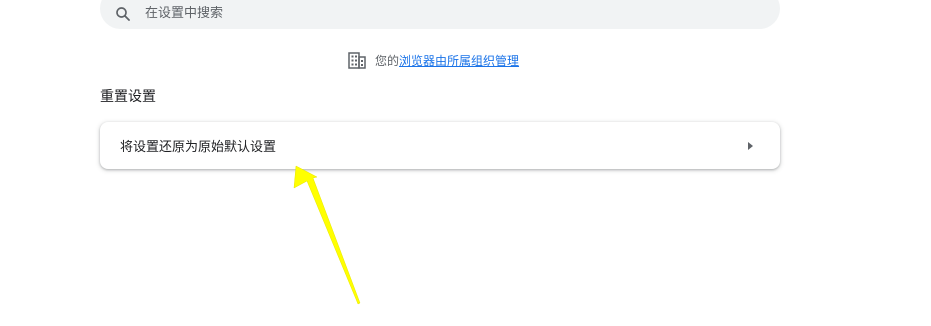 The height and width of the screenshot is (326, 931). Describe the element at coordinates (750, 146) in the screenshot. I see `arrow-right-icon` at that location.